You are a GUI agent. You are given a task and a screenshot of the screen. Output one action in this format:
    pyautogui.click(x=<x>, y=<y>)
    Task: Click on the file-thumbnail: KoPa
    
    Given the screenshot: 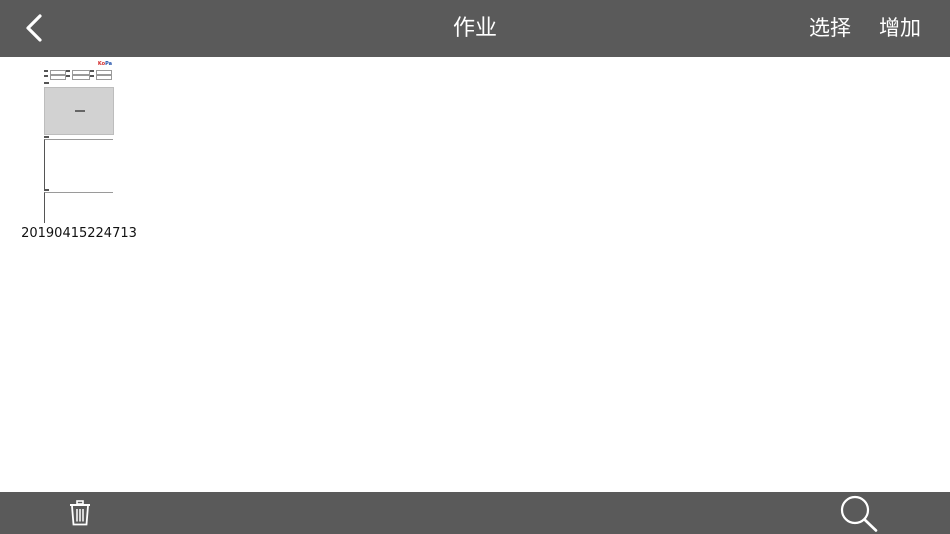 What is the action you would take?
    pyautogui.click(x=78, y=141)
    